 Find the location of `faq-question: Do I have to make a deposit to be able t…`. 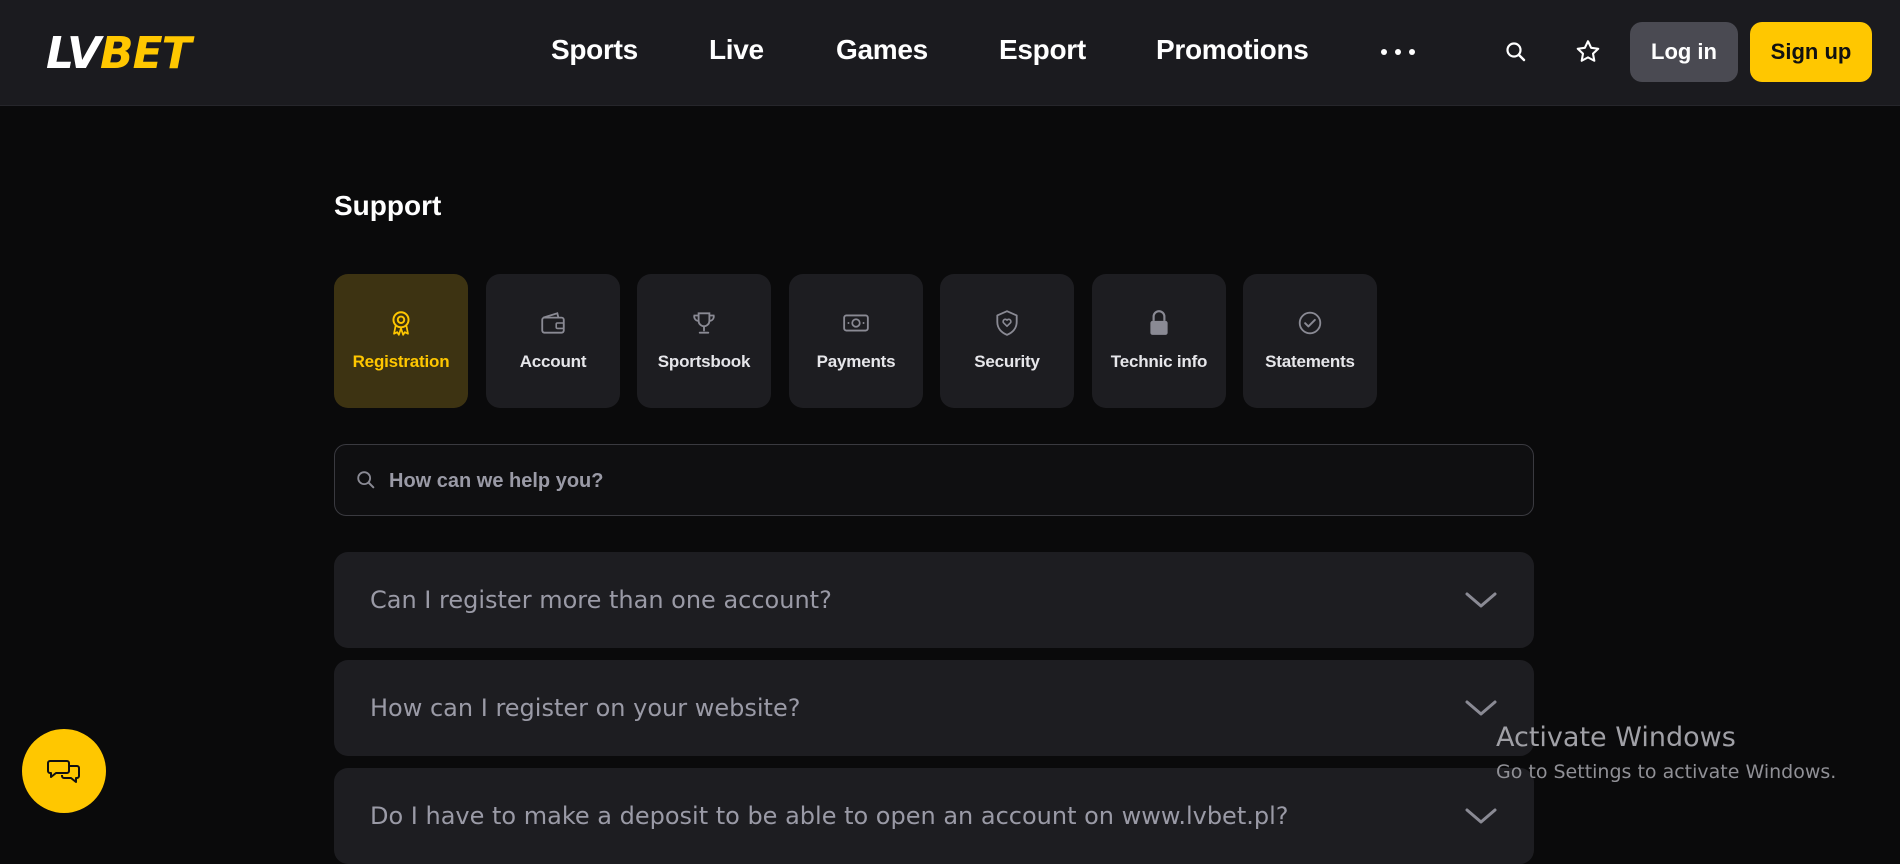

faq-question: Do I have to make a deposit to be able t… is located at coordinates (829, 816).